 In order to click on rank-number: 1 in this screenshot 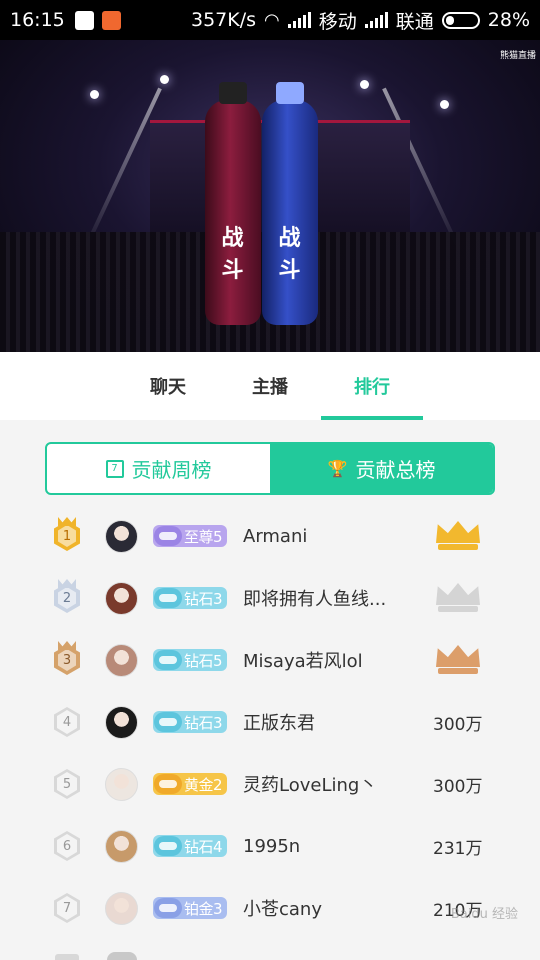, I will do `click(67, 536)`.